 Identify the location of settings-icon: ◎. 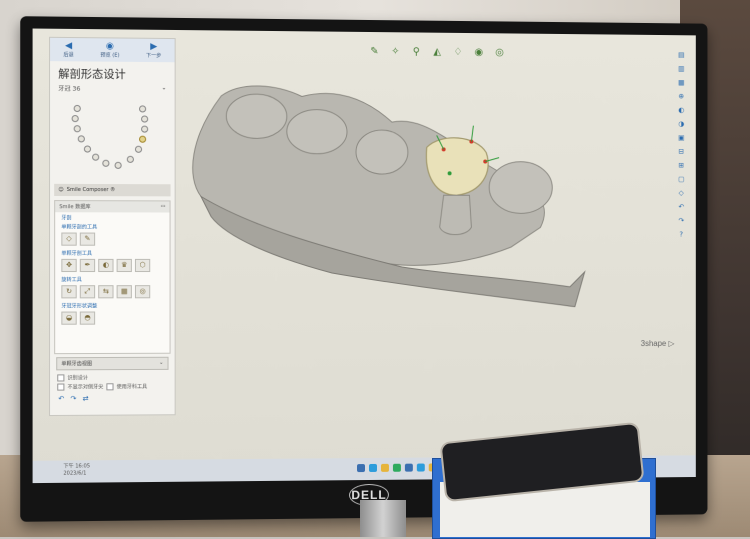
(499, 52).